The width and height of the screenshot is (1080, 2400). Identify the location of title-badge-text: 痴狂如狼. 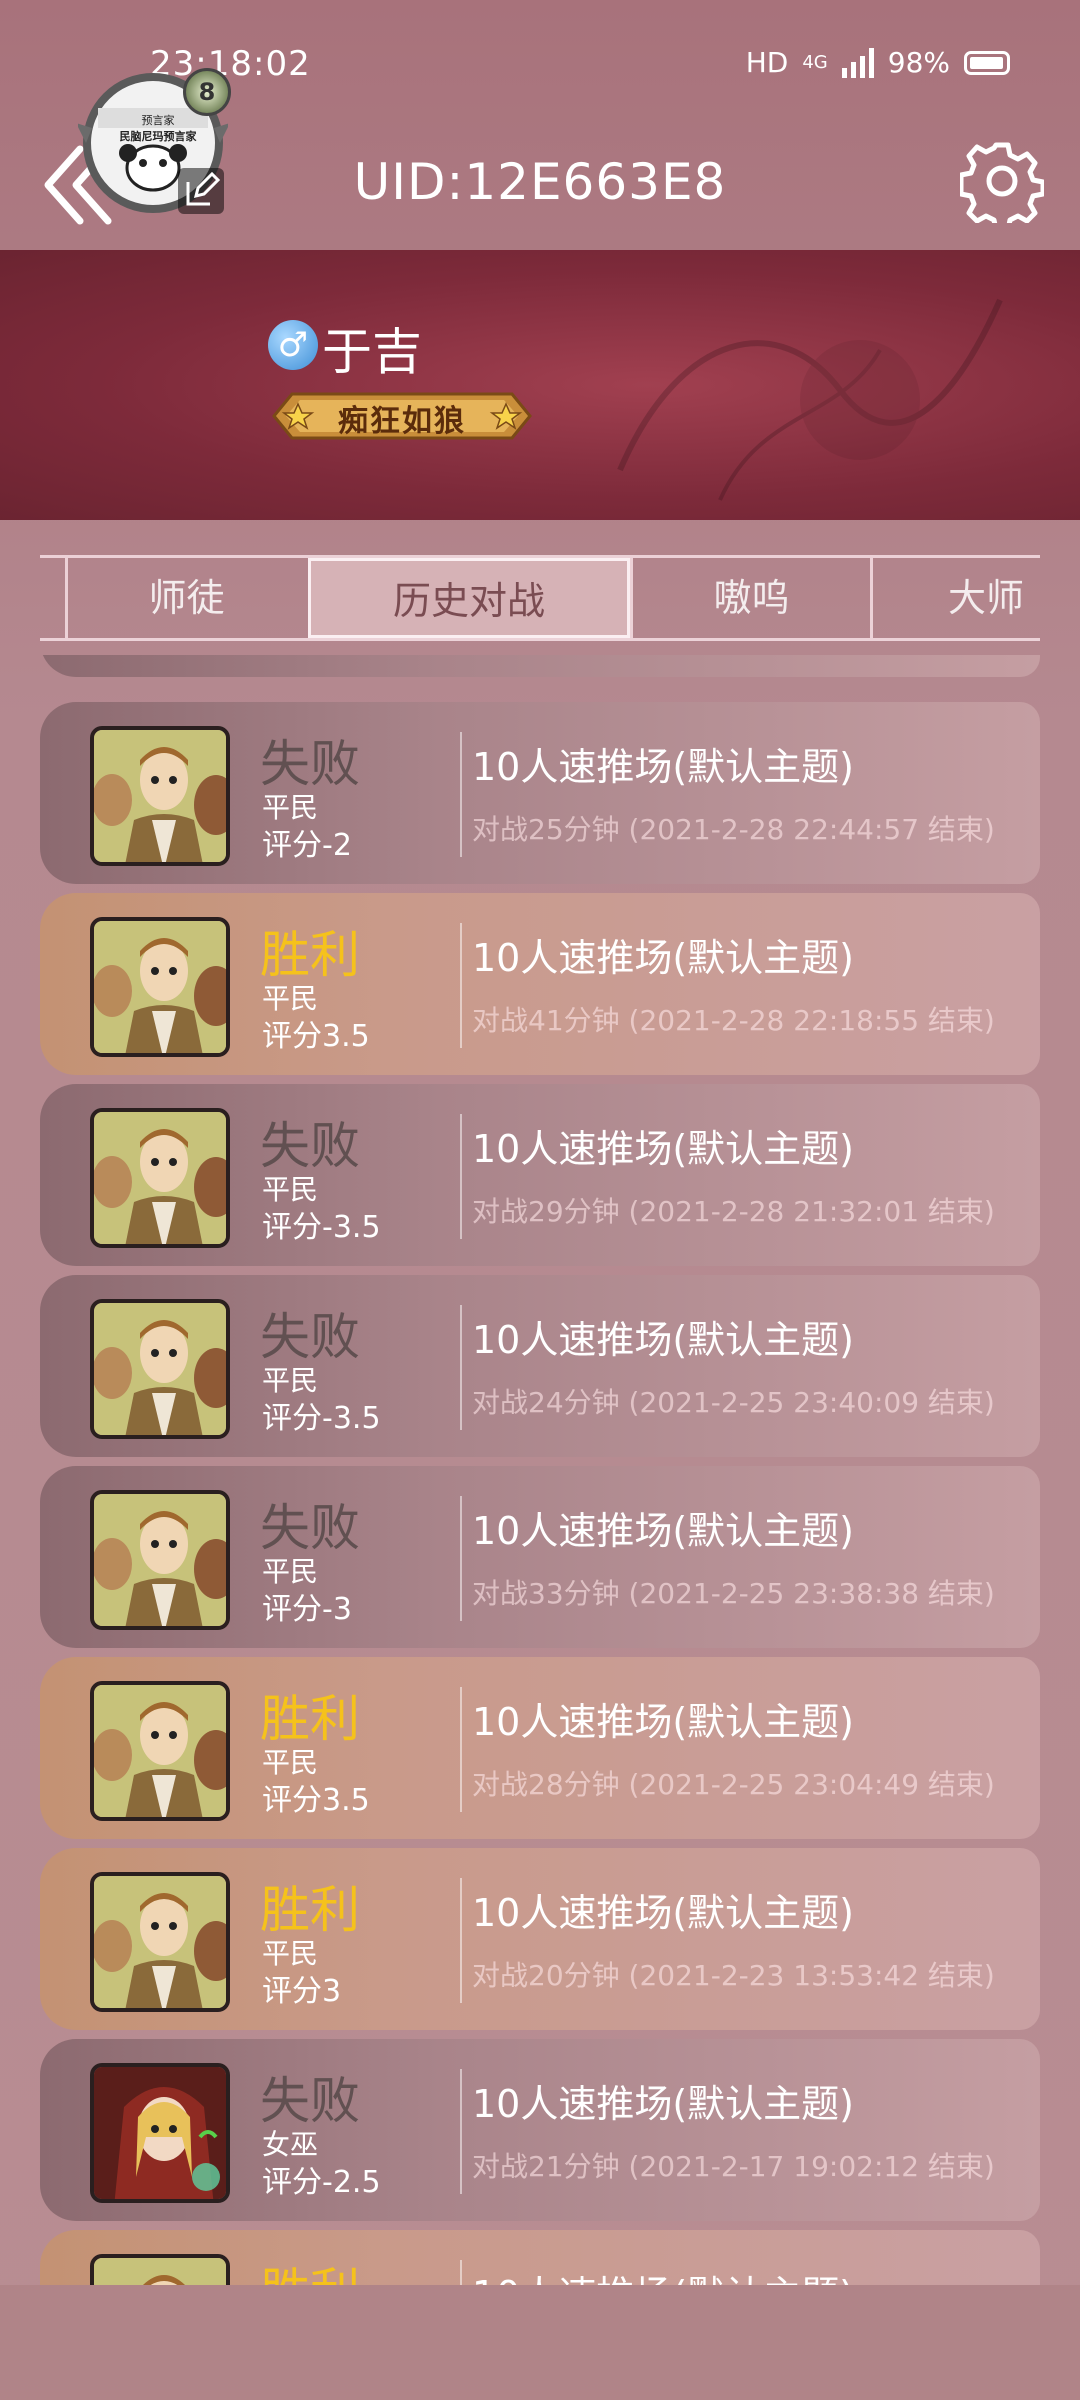
(402, 421).